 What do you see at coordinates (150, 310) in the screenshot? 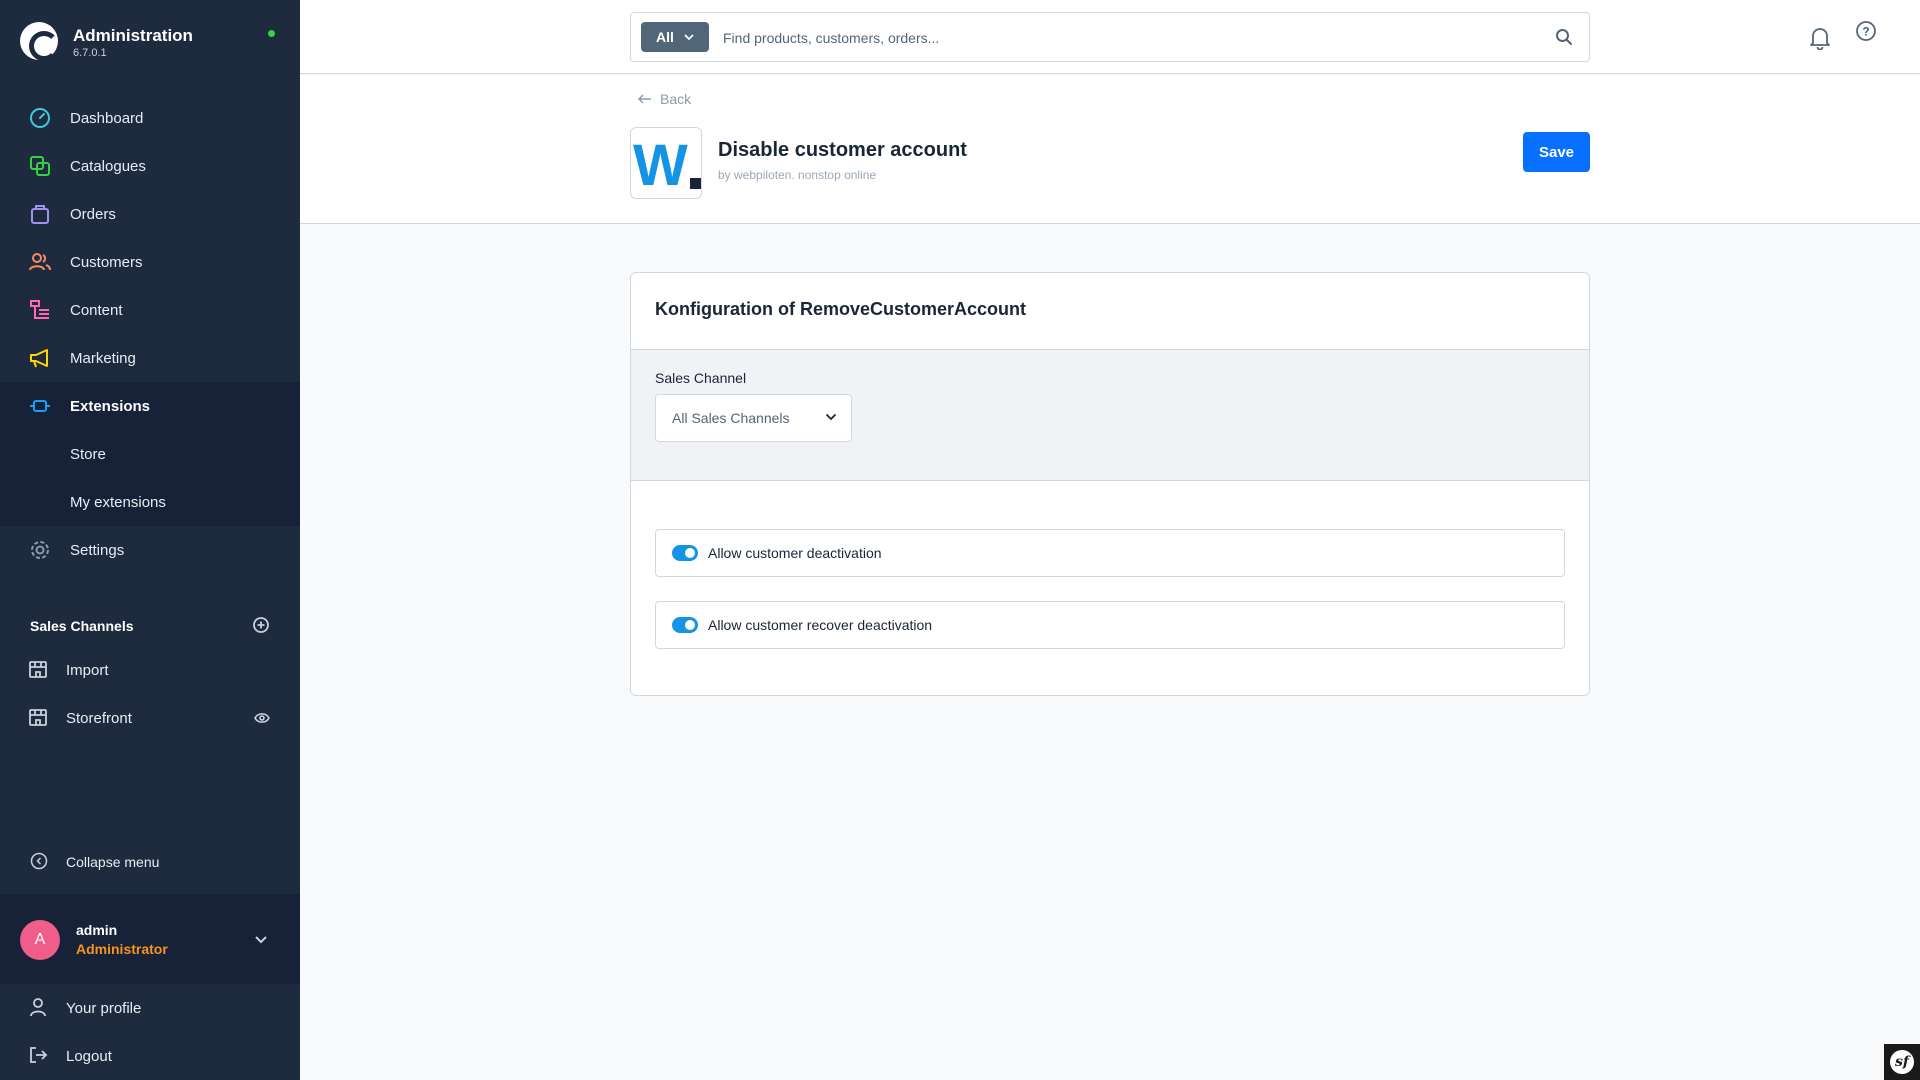
I see `nav-item-content: Content` at bounding box center [150, 310].